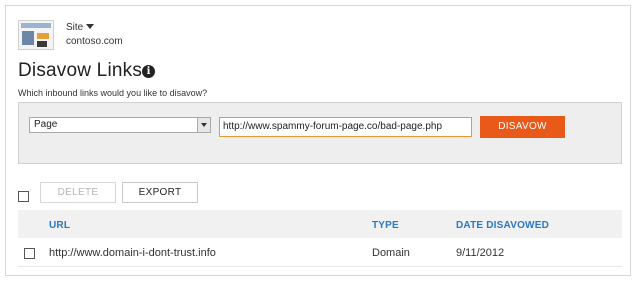 This screenshot has height=283, width=638. Describe the element at coordinates (480, 253) in the screenshot. I see `row-date: 9/11/2012` at that location.